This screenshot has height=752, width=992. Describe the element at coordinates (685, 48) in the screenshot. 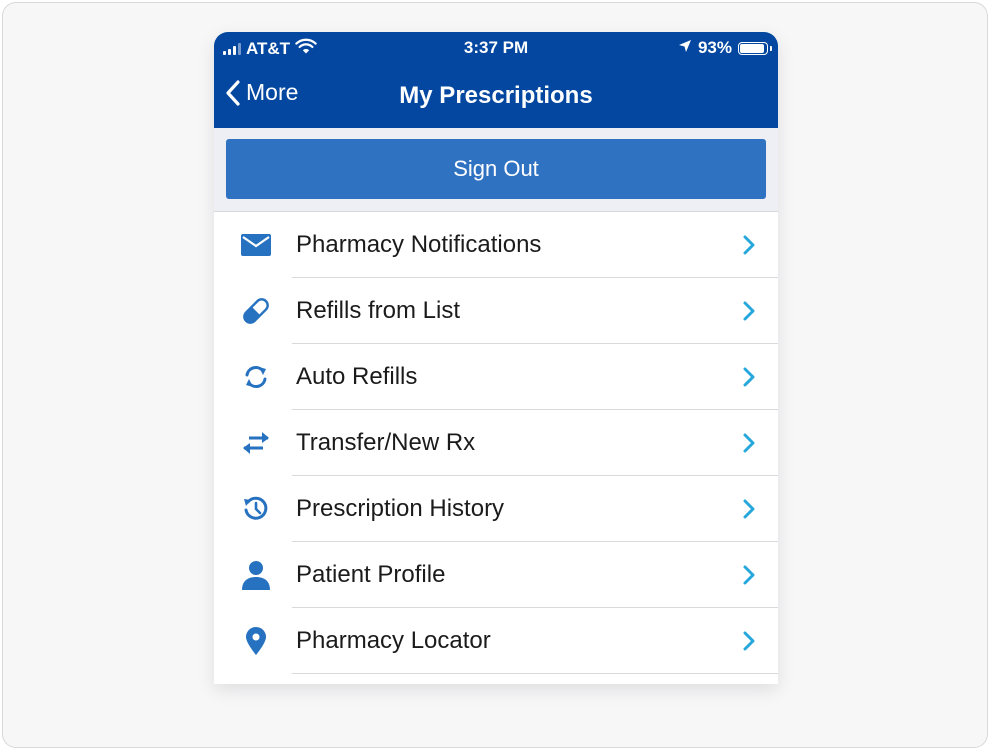

I see `location-arrow-icon` at that location.